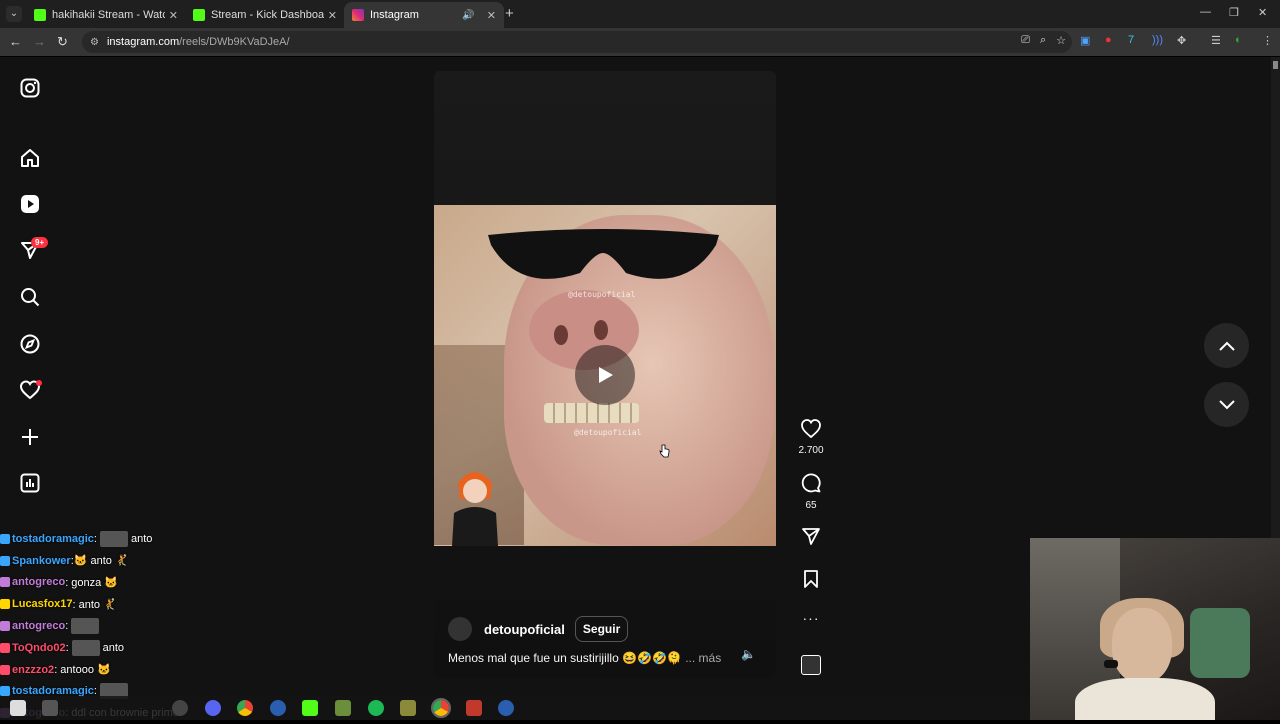 Image resolution: width=1280 pixels, height=724 pixels. I want to click on chat-username: Lucasfox17, so click(42, 604).